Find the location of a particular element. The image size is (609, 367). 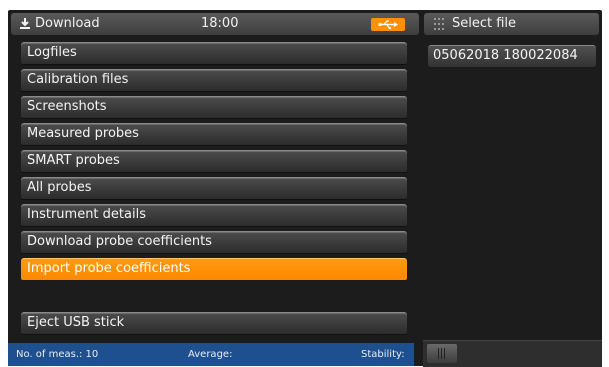

usb-icon is located at coordinates (388, 25).